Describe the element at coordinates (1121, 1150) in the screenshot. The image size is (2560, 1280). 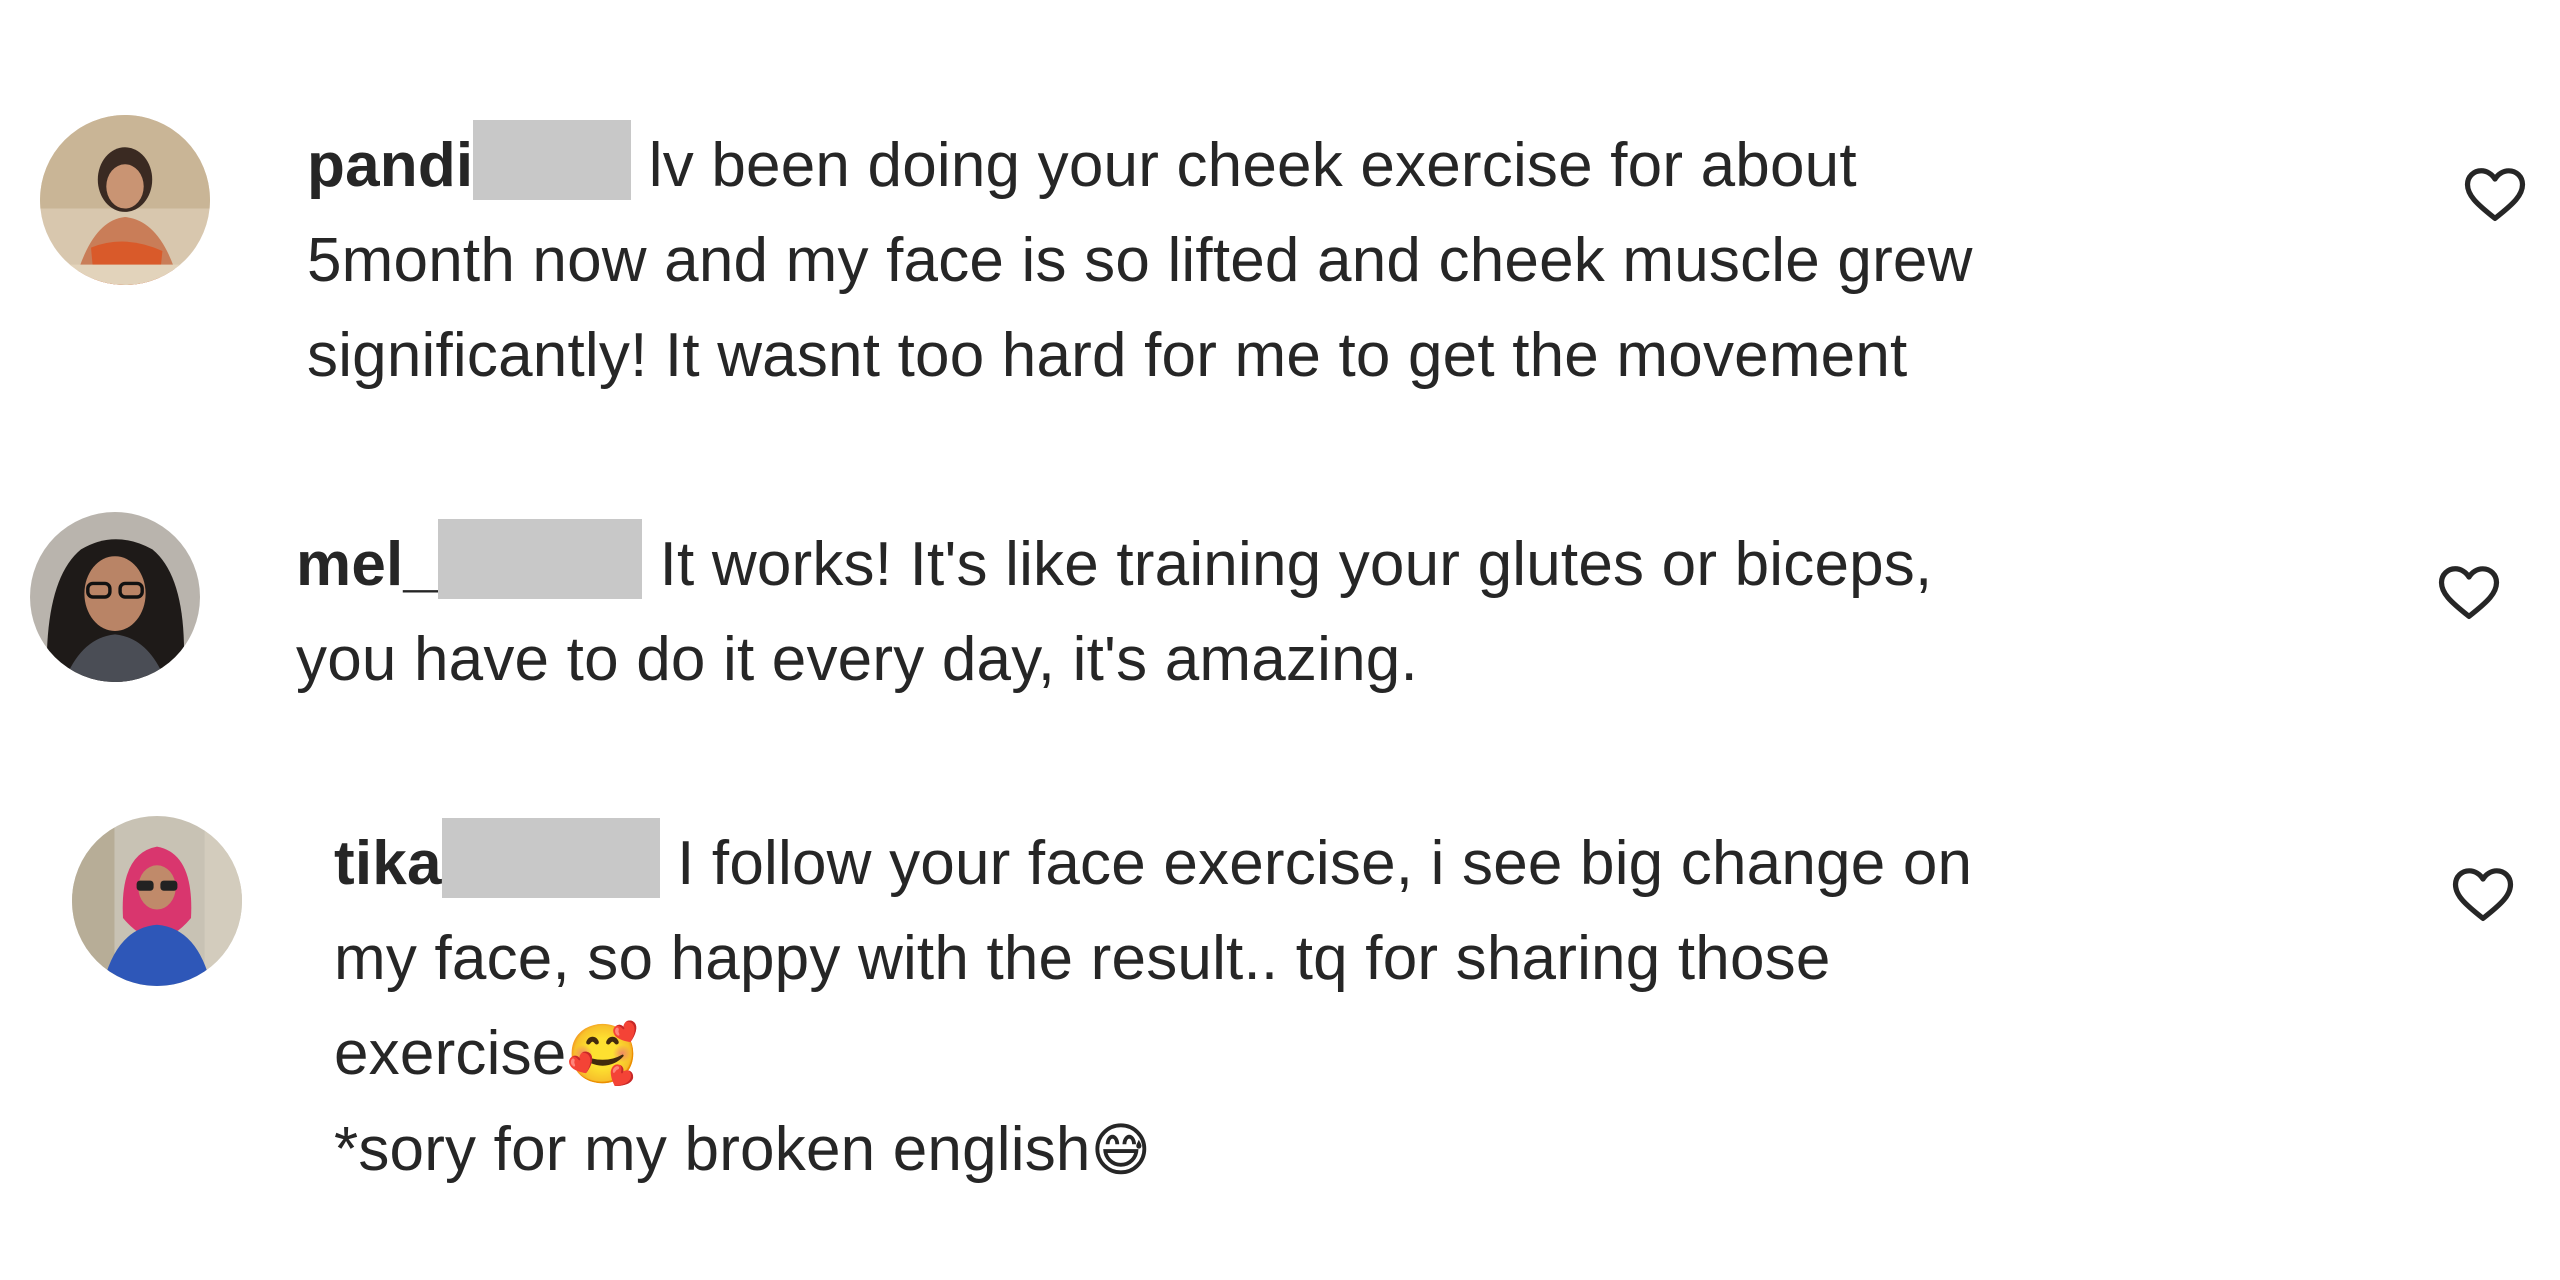
I see `sweat-smile-emoji-icon: 😅` at that location.